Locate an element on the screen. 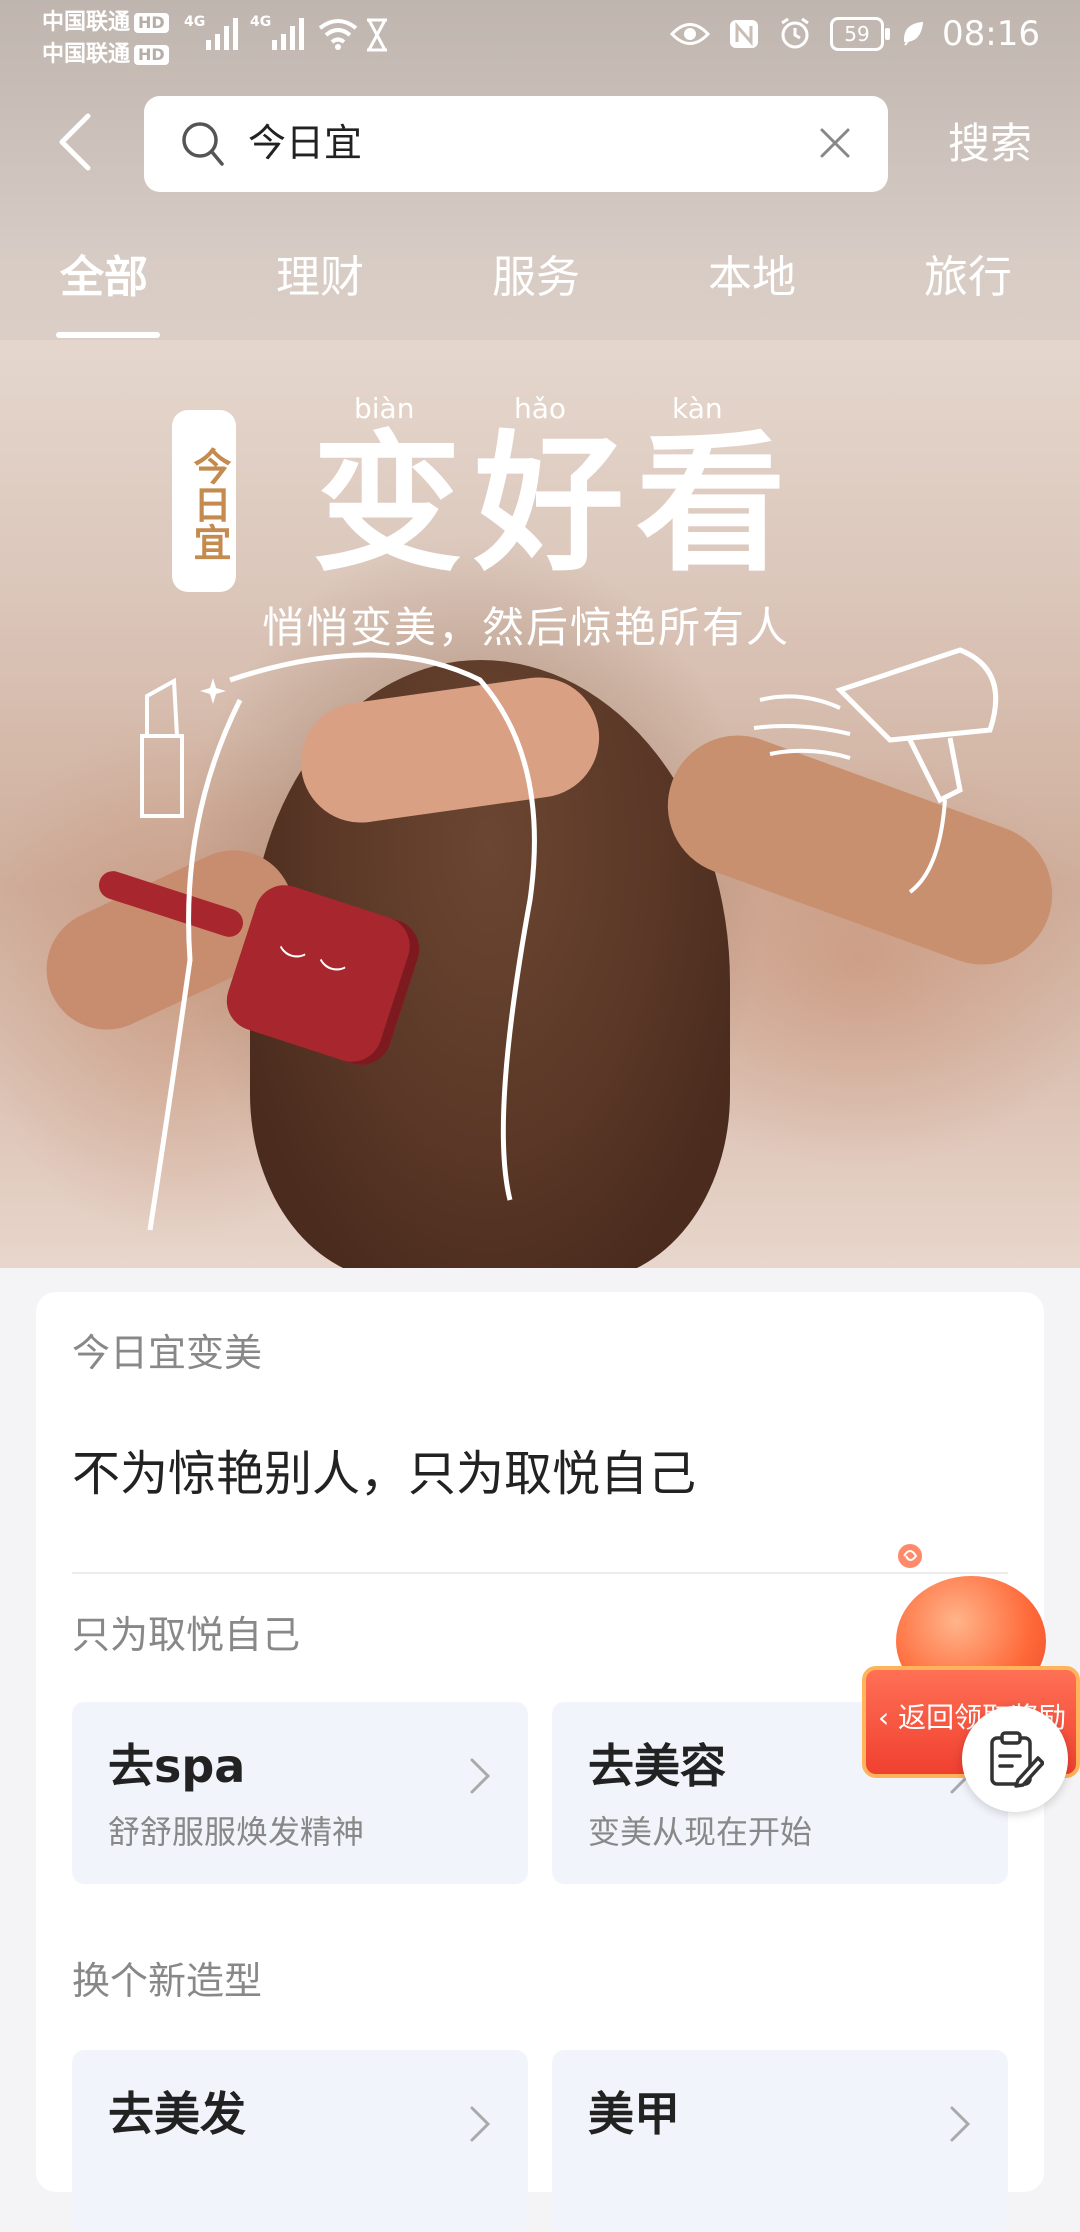  tab-active-indicator is located at coordinates (108, 335).